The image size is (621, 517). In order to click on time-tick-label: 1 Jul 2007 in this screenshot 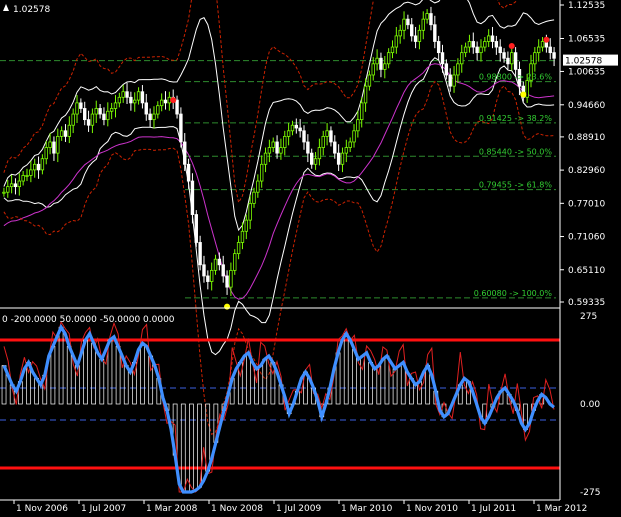, I will do `click(103, 509)`.